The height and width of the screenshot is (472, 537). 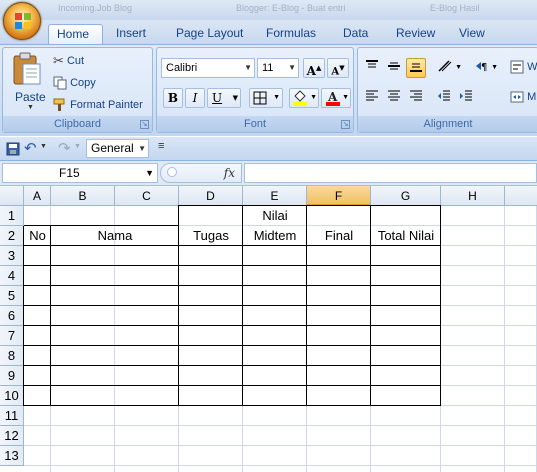 What do you see at coordinates (415, 34) in the screenshot?
I see `tab-review: Review` at bounding box center [415, 34].